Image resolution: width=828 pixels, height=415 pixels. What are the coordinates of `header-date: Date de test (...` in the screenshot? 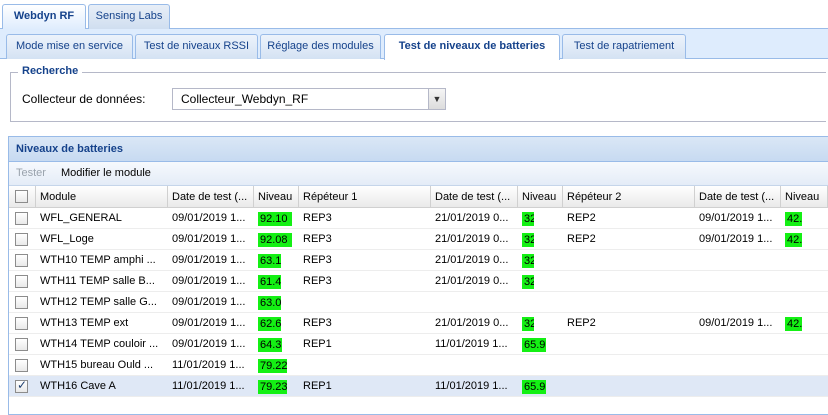 It's located at (211, 197).